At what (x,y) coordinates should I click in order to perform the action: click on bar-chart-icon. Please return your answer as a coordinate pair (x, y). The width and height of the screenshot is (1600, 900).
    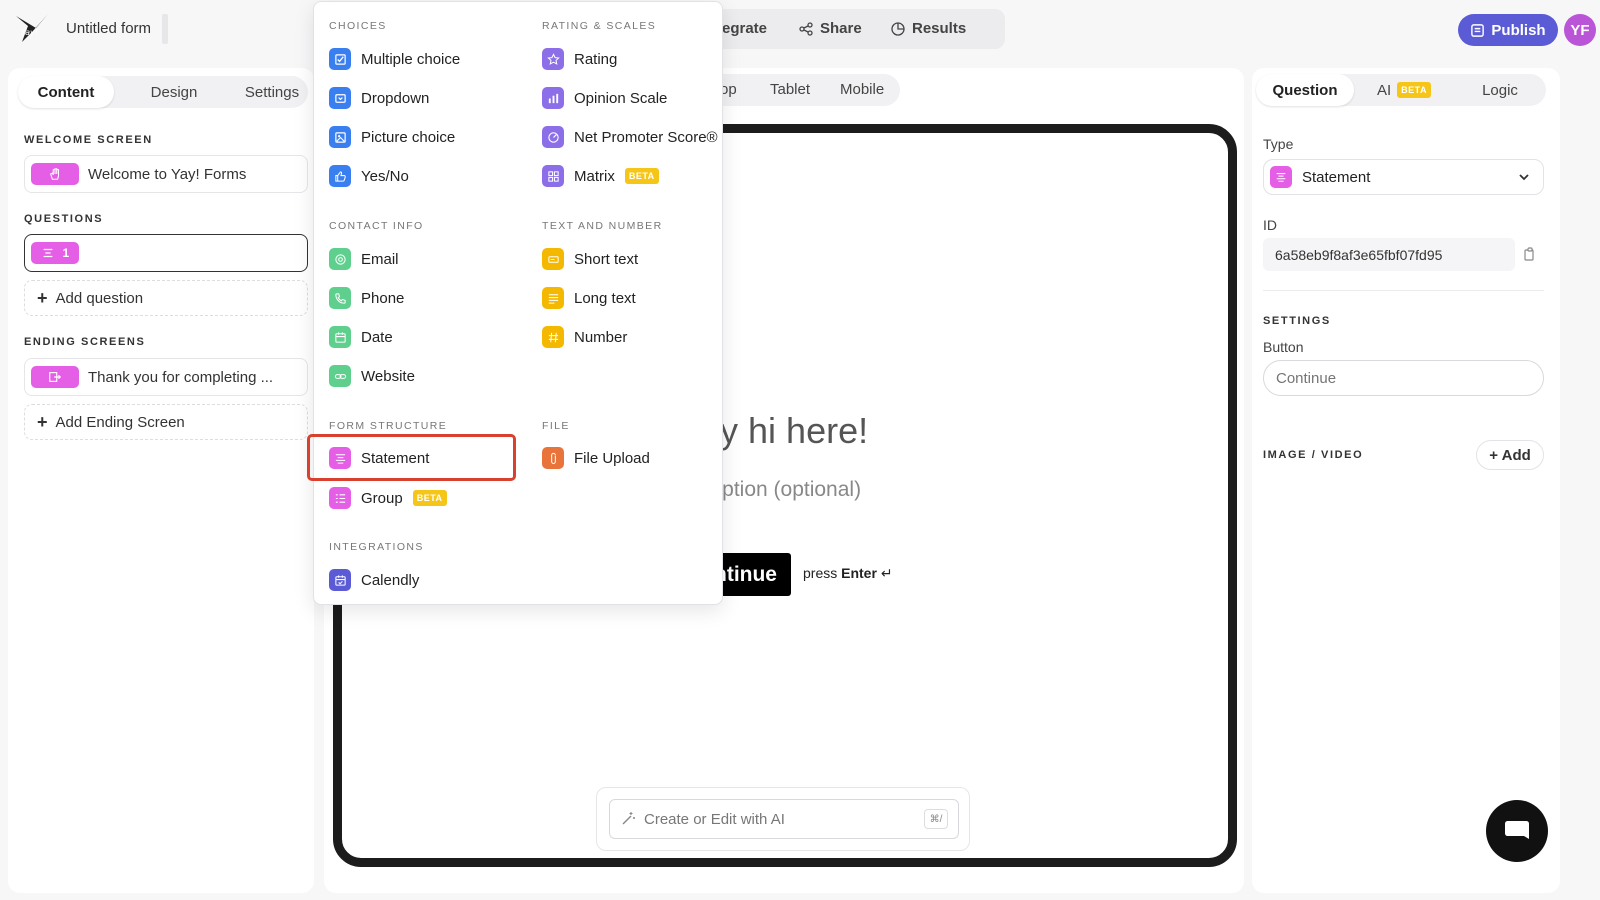
    Looking at the image, I should click on (553, 98).